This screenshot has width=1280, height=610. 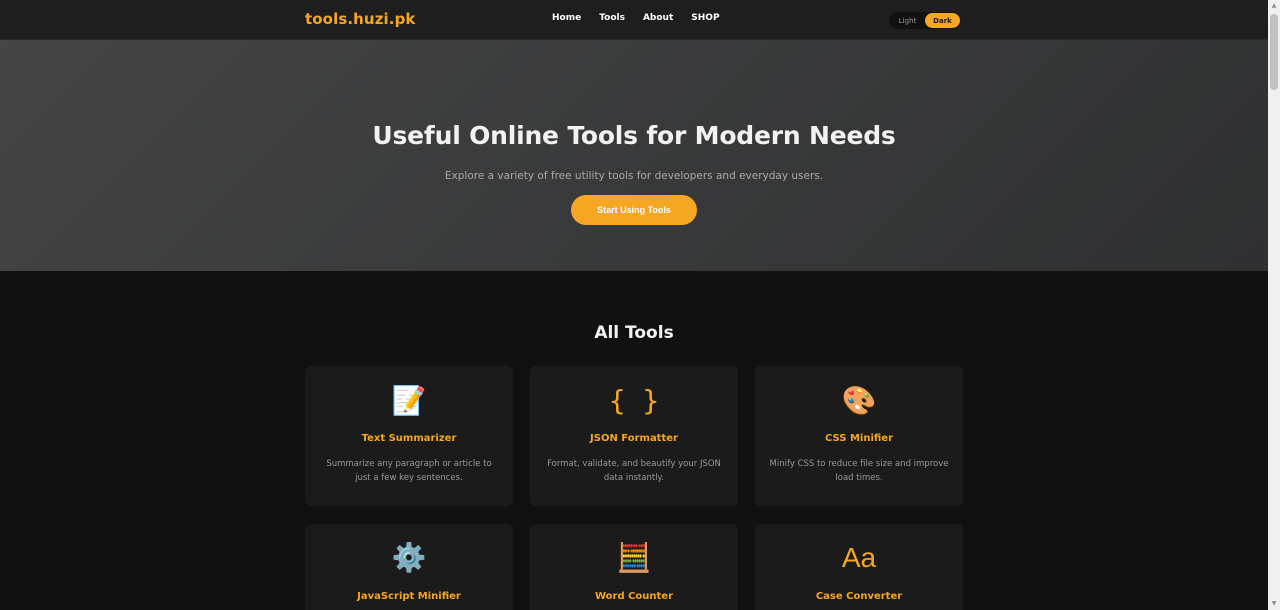 What do you see at coordinates (1274, 305) in the screenshot?
I see `page-scrollbar: ▲ ▼` at bounding box center [1274, 305].